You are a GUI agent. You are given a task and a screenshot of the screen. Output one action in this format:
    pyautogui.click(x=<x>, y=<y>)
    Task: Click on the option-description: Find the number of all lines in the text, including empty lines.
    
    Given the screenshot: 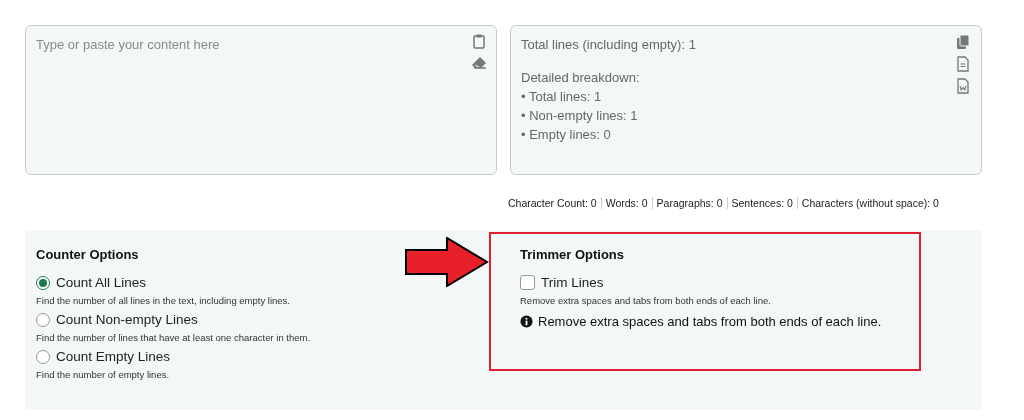 What is the action you would take?
    pyautogui.click(x=163, y=300)
    